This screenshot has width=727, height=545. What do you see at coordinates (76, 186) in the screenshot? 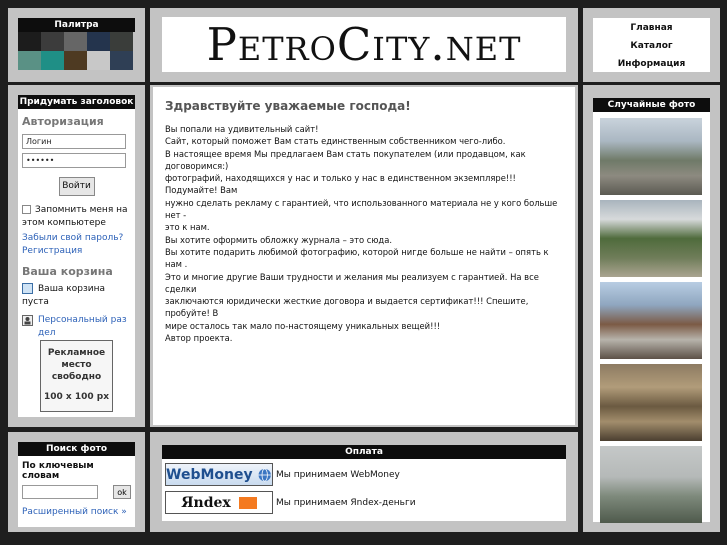
I see `login-button: Войти` at bounding box center [76, 186].